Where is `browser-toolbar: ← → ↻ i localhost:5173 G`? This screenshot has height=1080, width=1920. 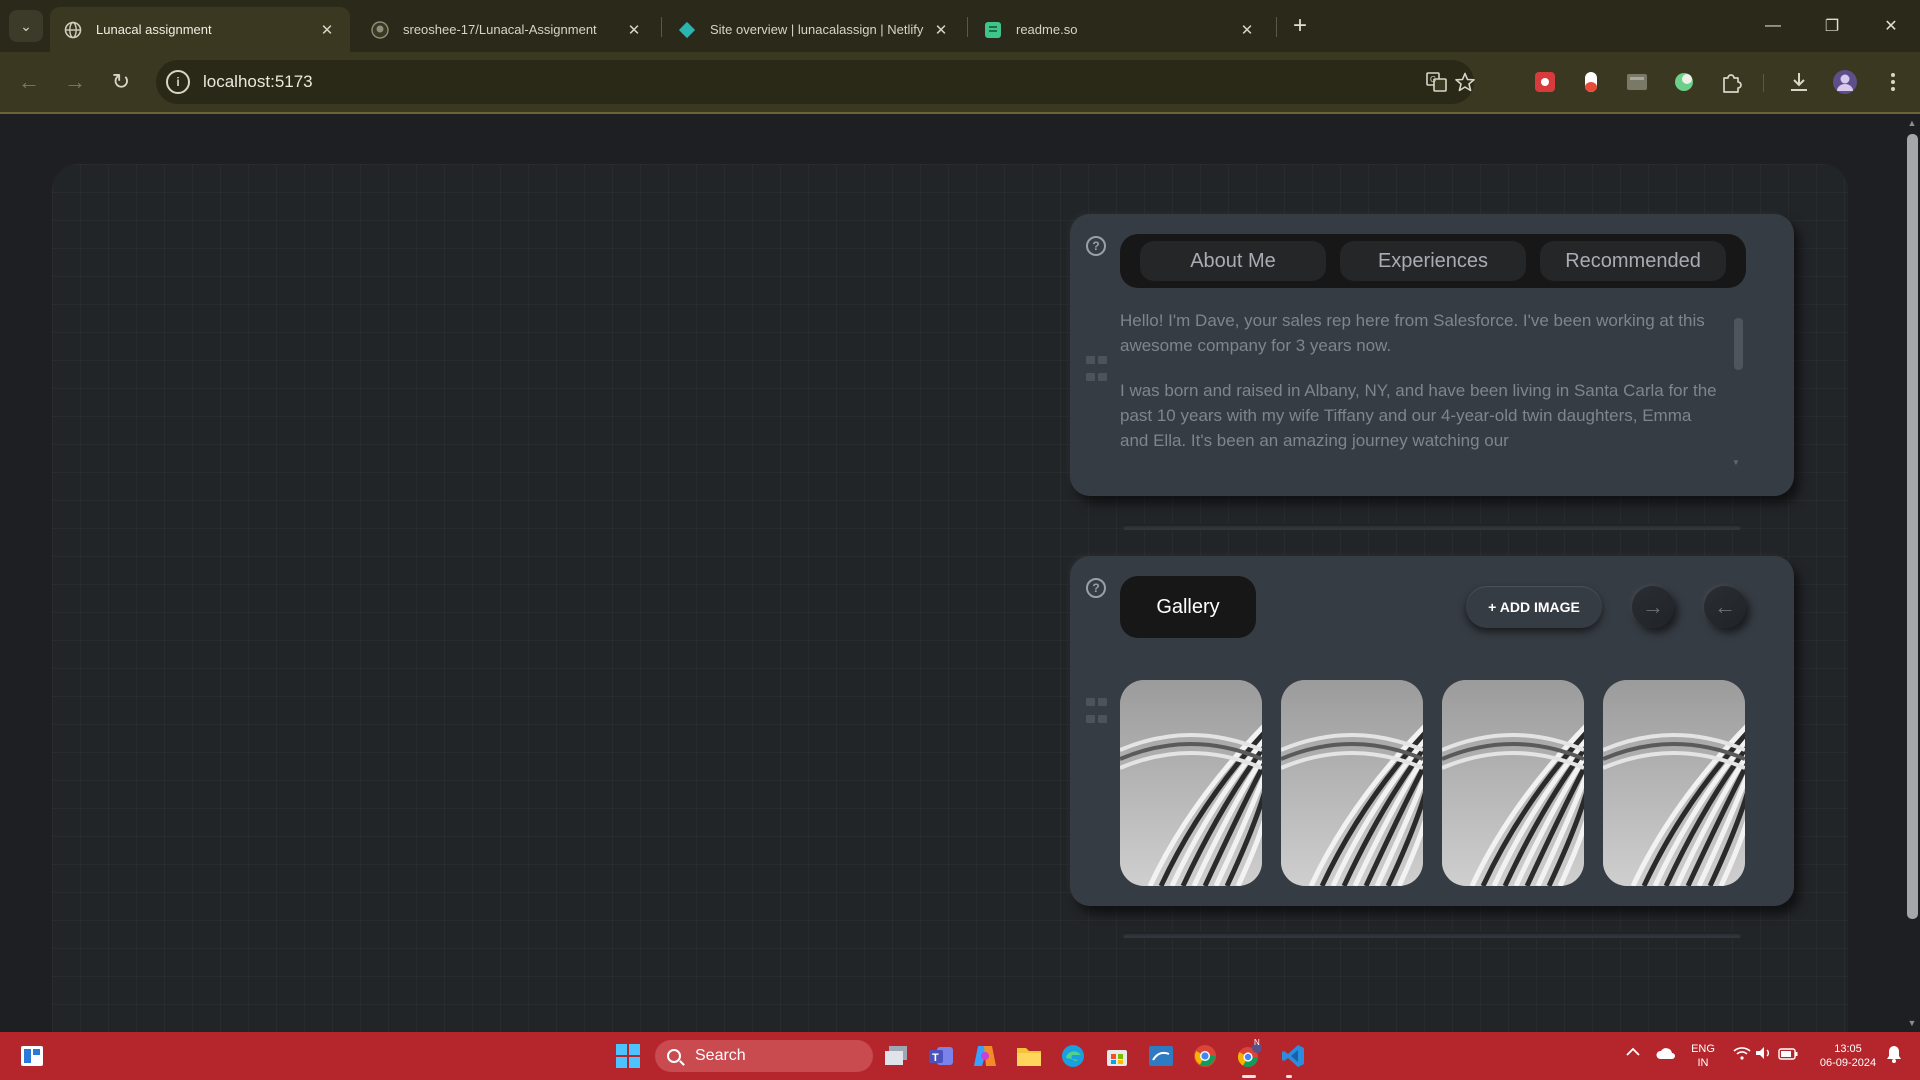 browser-toolbar: ← → ↻ i localhost:5173 G is located at coordinates (960, 82).